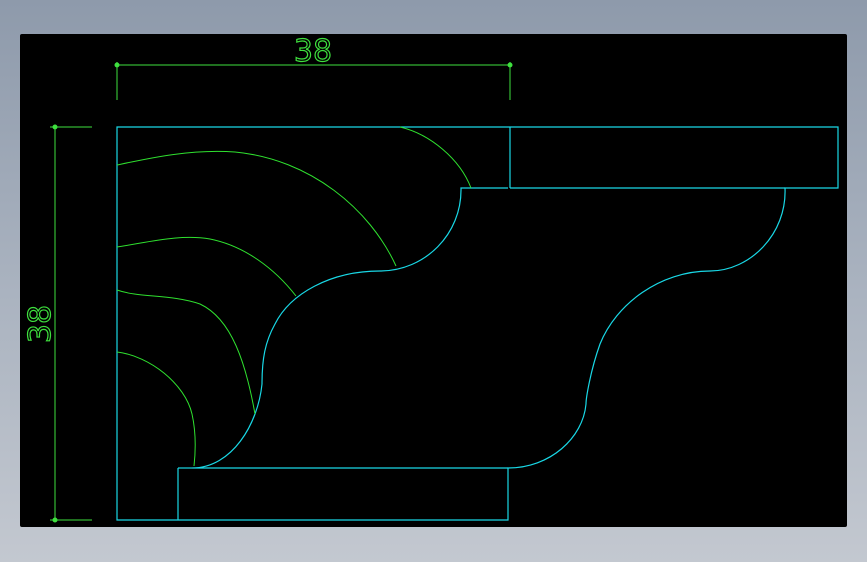 The image size is (867, 562). I want to click on vertical-dimension-text: 38, so click(40, 324).